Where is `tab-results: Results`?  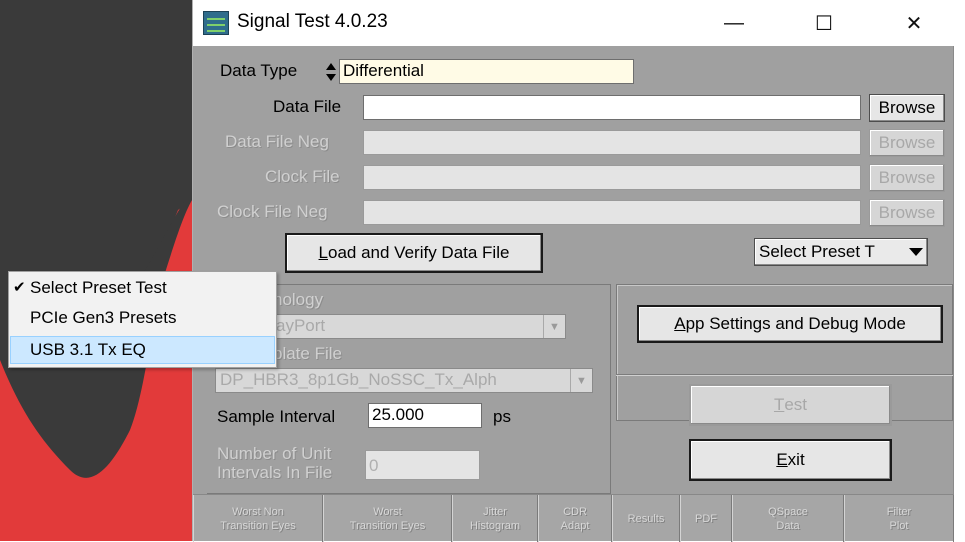 tab-results: Results is located at coordinates (646, 518).